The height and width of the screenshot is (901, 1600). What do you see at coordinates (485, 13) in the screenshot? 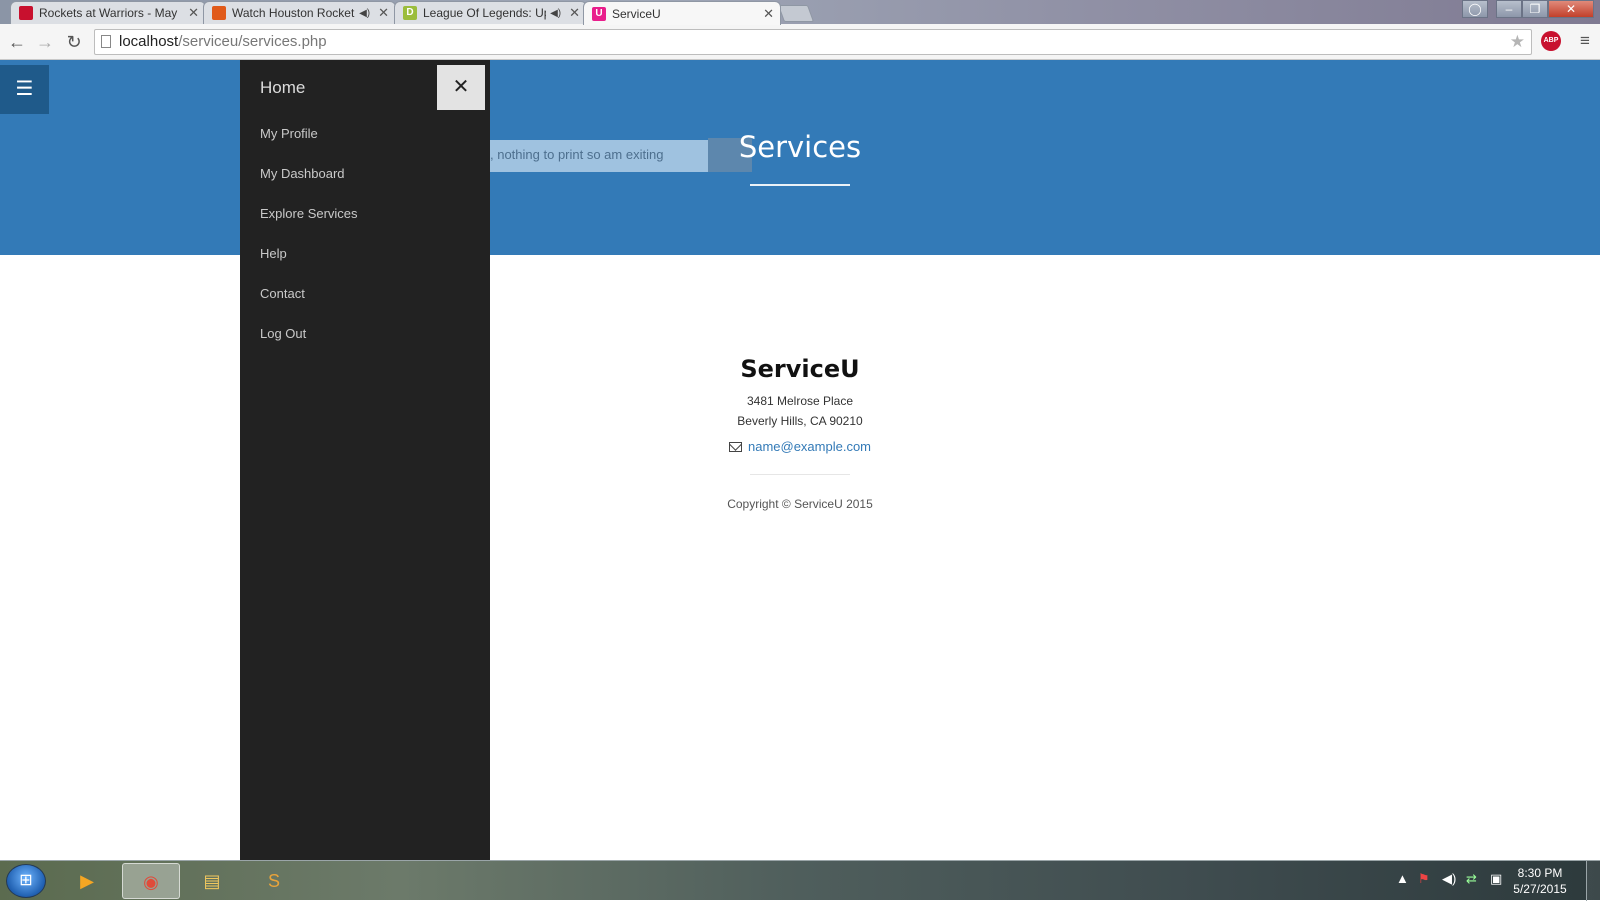
I see `tab-title: League Of Legends: Up` at bounding box center [485, 13].